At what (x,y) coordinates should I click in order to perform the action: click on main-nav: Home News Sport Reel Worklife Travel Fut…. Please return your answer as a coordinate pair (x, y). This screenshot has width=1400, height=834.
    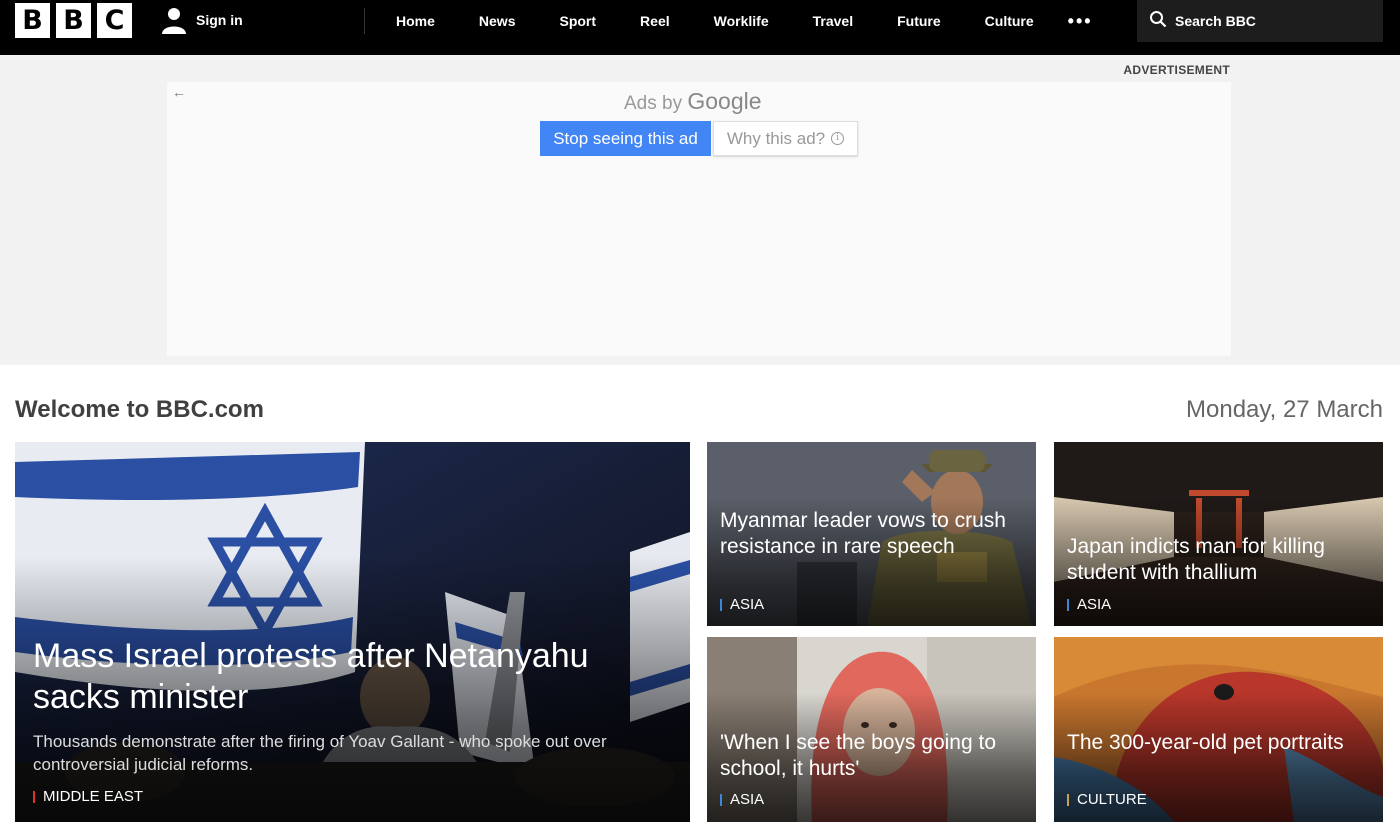
    Looking at the image, I should click on (739, 21).